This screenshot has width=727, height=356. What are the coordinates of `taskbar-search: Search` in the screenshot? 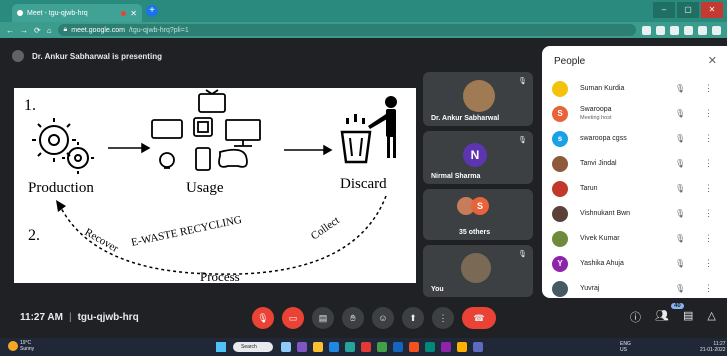 It's located at (253, 347).